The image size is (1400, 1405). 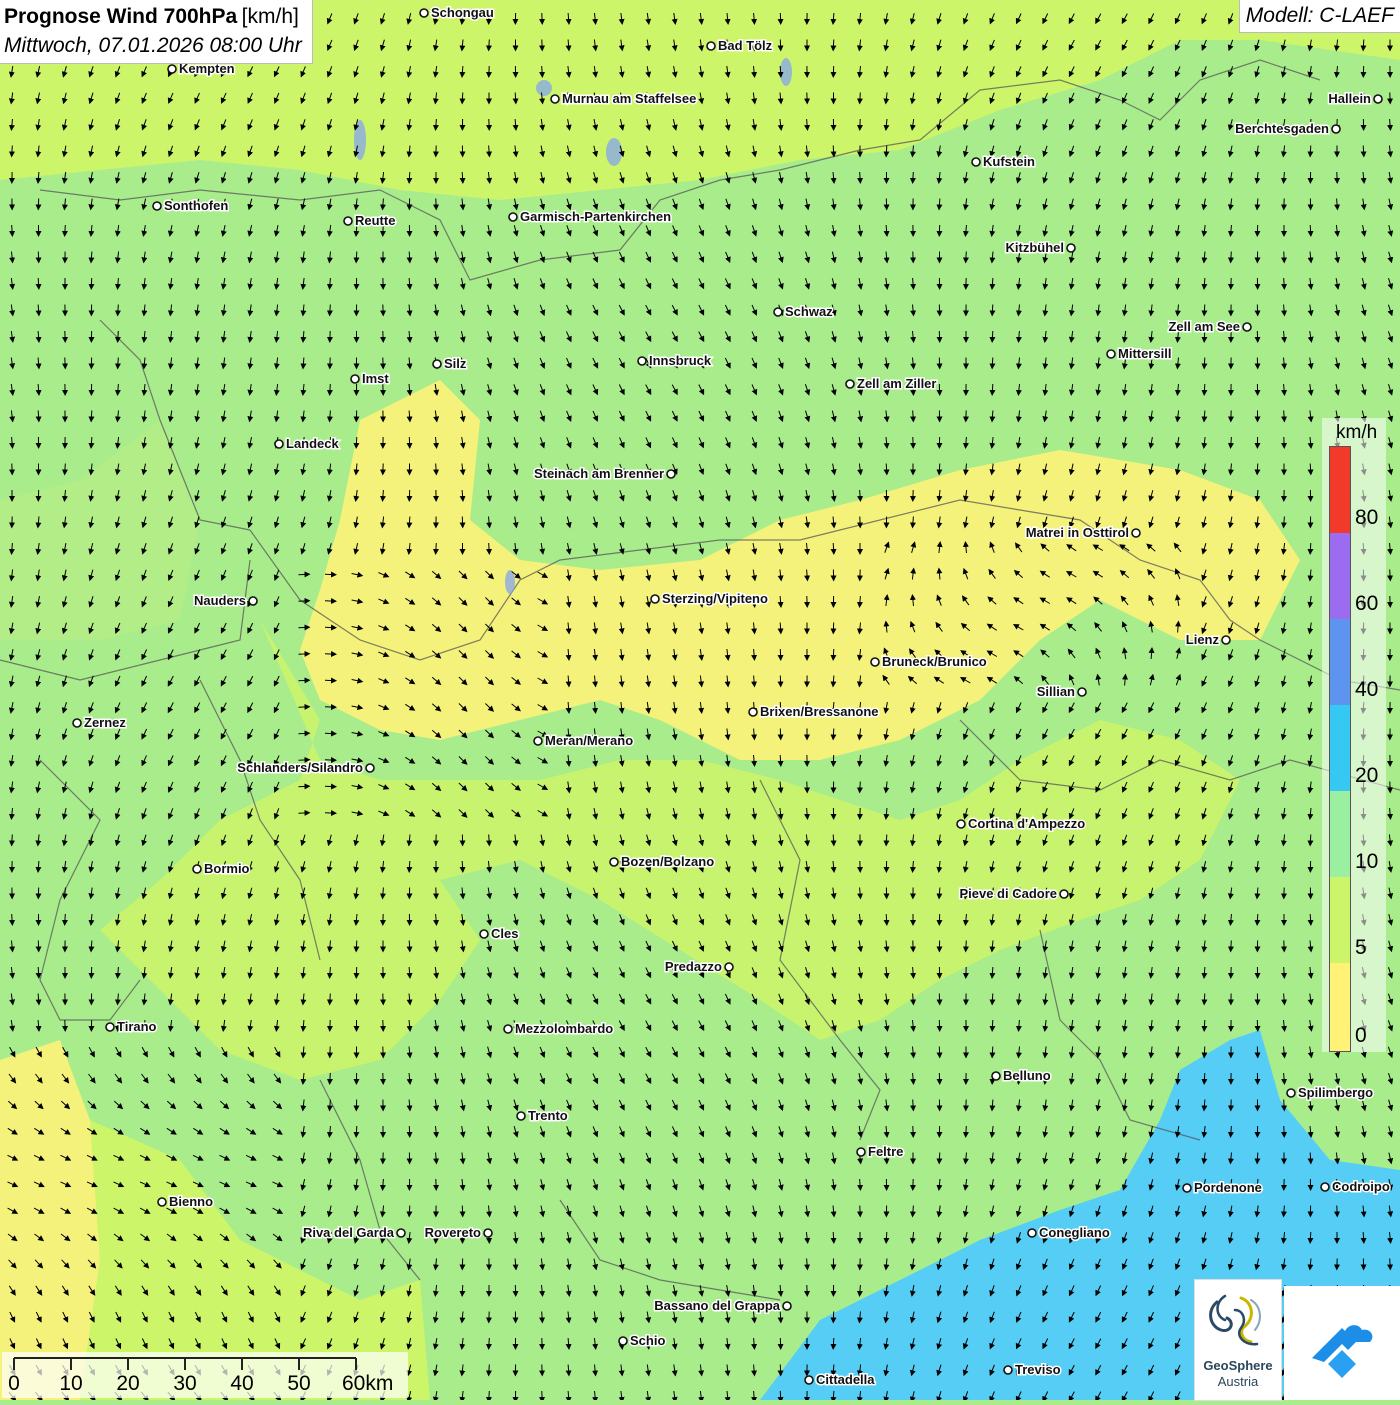 What do you see at coordinates (220, 600) in the screenshot?
I see `city-label: Nauders` at bounding box center [220, 600].